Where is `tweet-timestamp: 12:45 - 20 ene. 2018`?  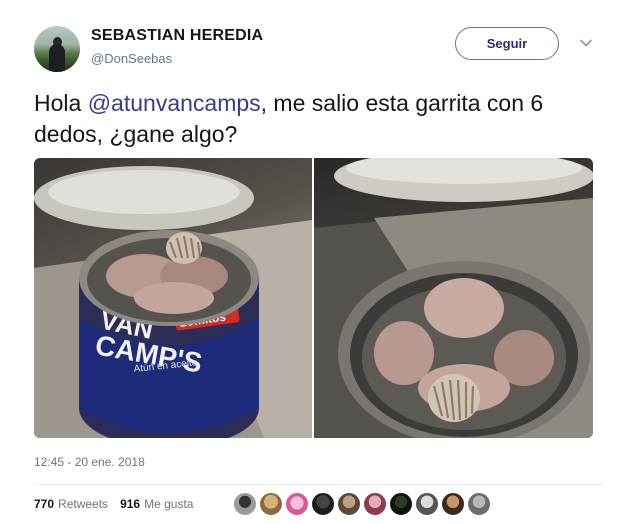
tweet-timestamp: 12:45 - 20 ene. 2018 is located at coordinates (89, 462).